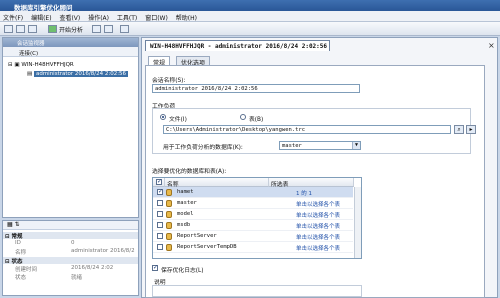 This screenshot has height=298, width=500. I want to click on save-icon, so click(32, 29).